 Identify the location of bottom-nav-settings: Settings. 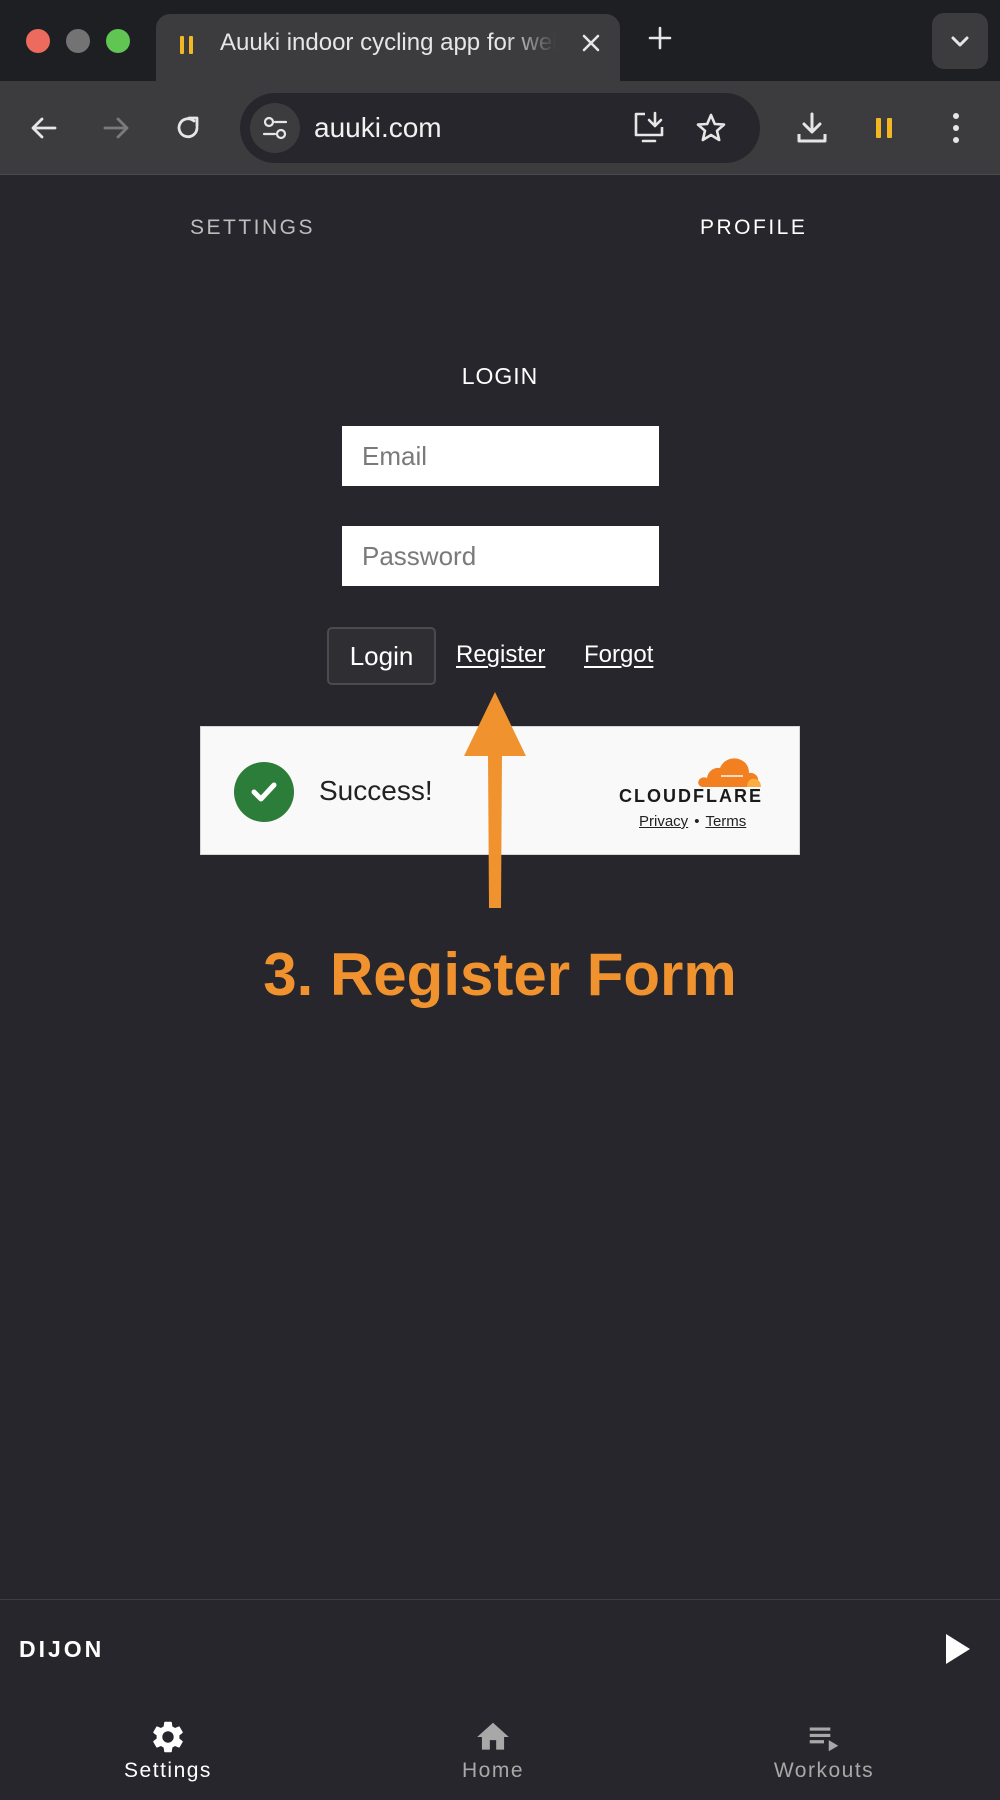
(168, 1749).